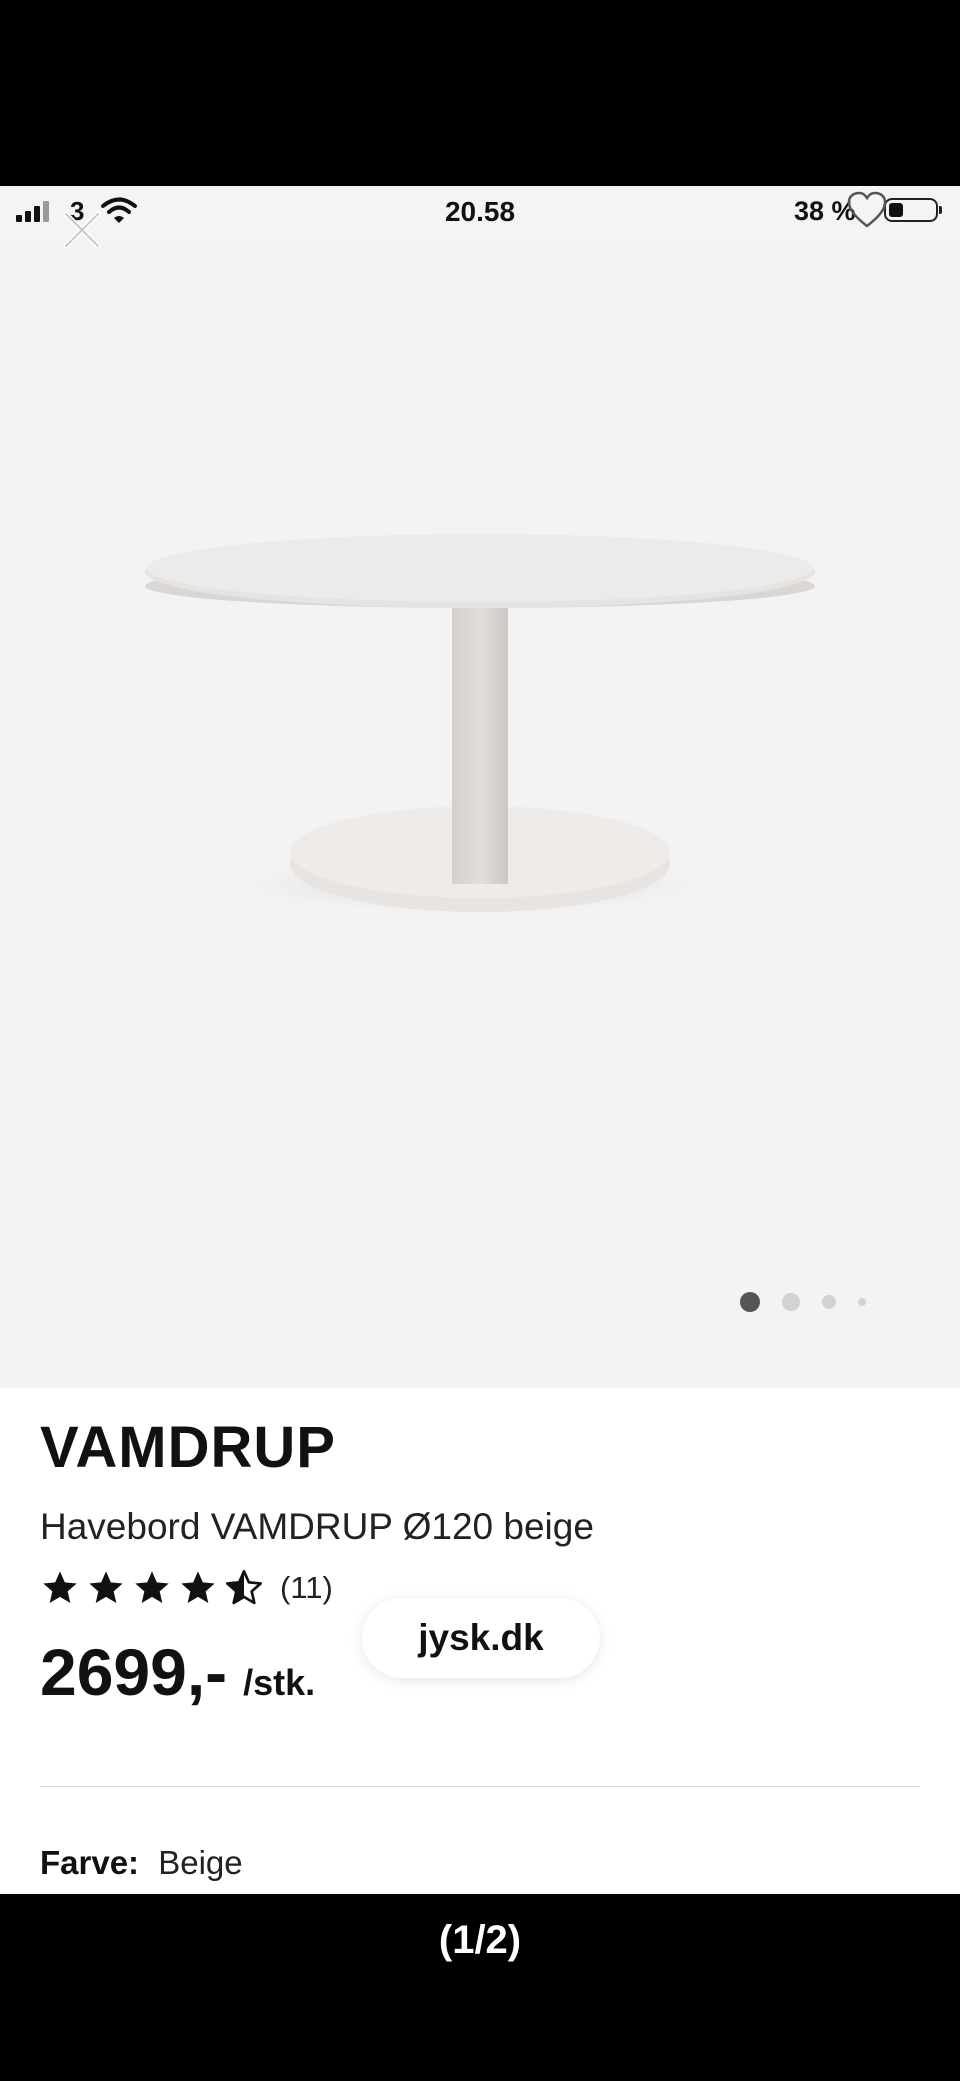  I want to click on product-price: 2699,- /stk., so click(177, 1672).